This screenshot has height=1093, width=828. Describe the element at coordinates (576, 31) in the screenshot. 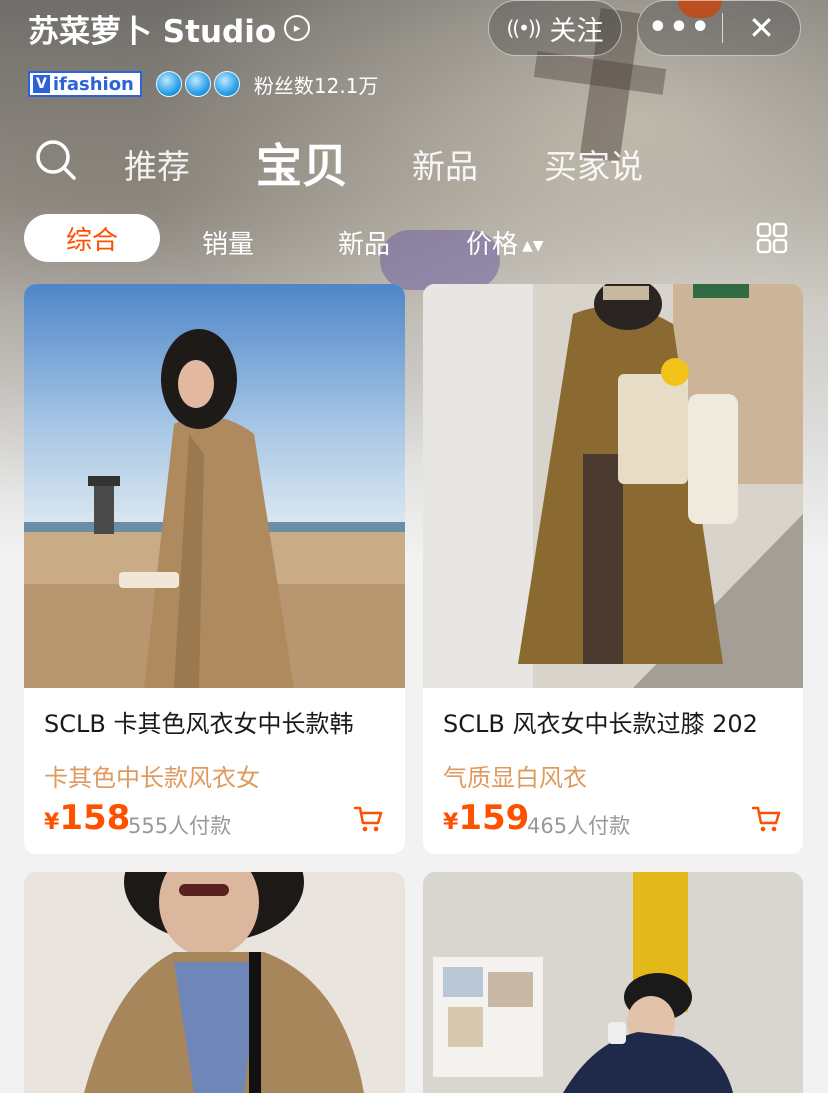

I see `follow-label: 关注` at that location.